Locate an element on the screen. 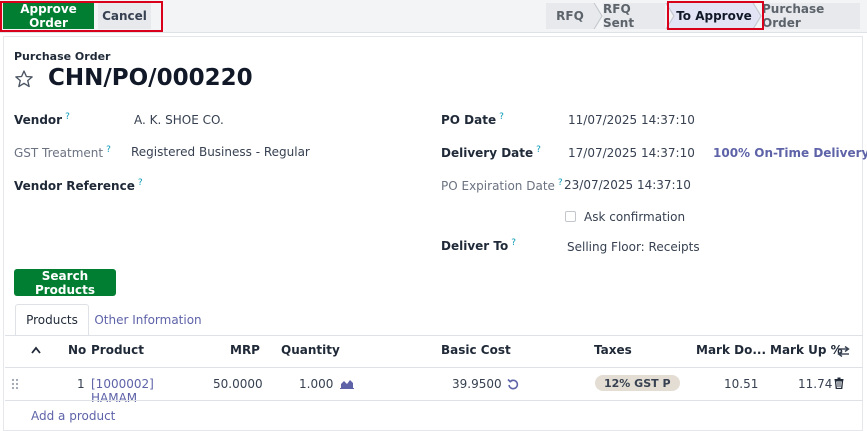 The height and width of the screenshot is (431, 867). deliver-to-field: Selling Floor: Receipts is located at coordinates (633, 247).